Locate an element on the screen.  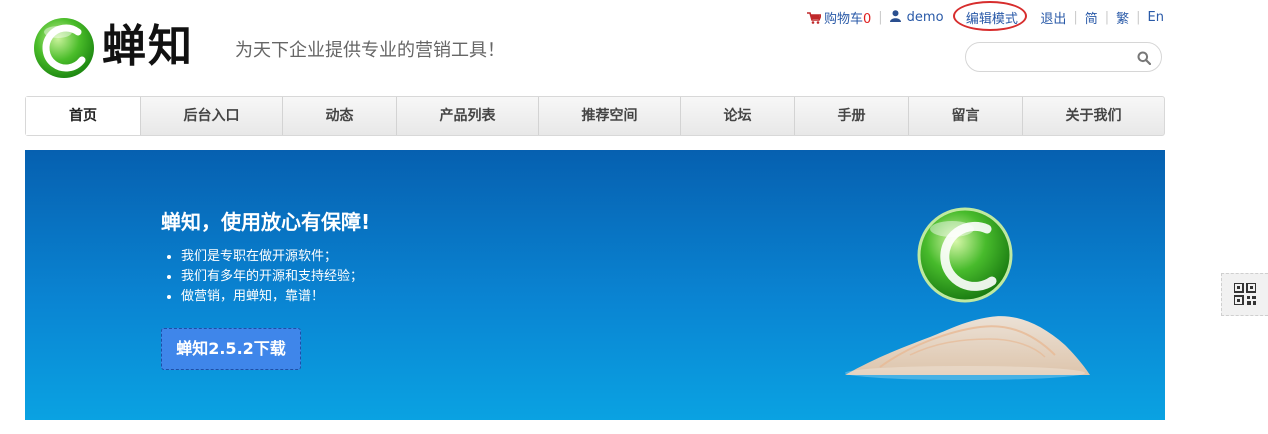
qr-code-icon is located at coordinates (1245, 294).